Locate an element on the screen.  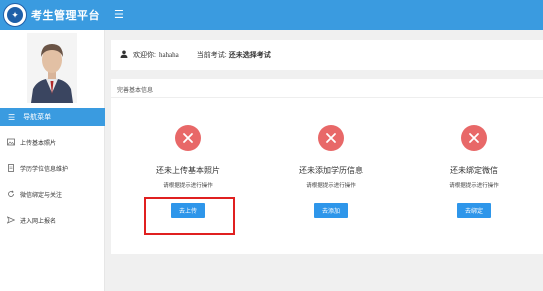
bind-button: 去绑定 is located at coordinates (473, 210).